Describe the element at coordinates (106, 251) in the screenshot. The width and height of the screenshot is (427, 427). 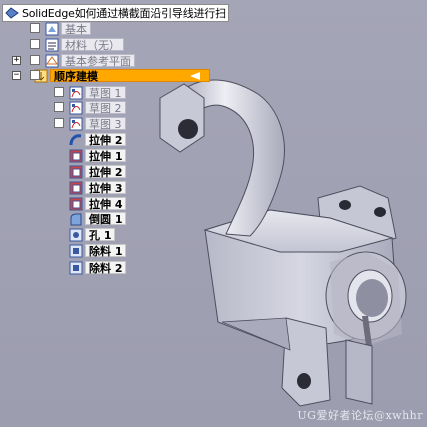
I see `tree-node-label: 除料 1` at that location.